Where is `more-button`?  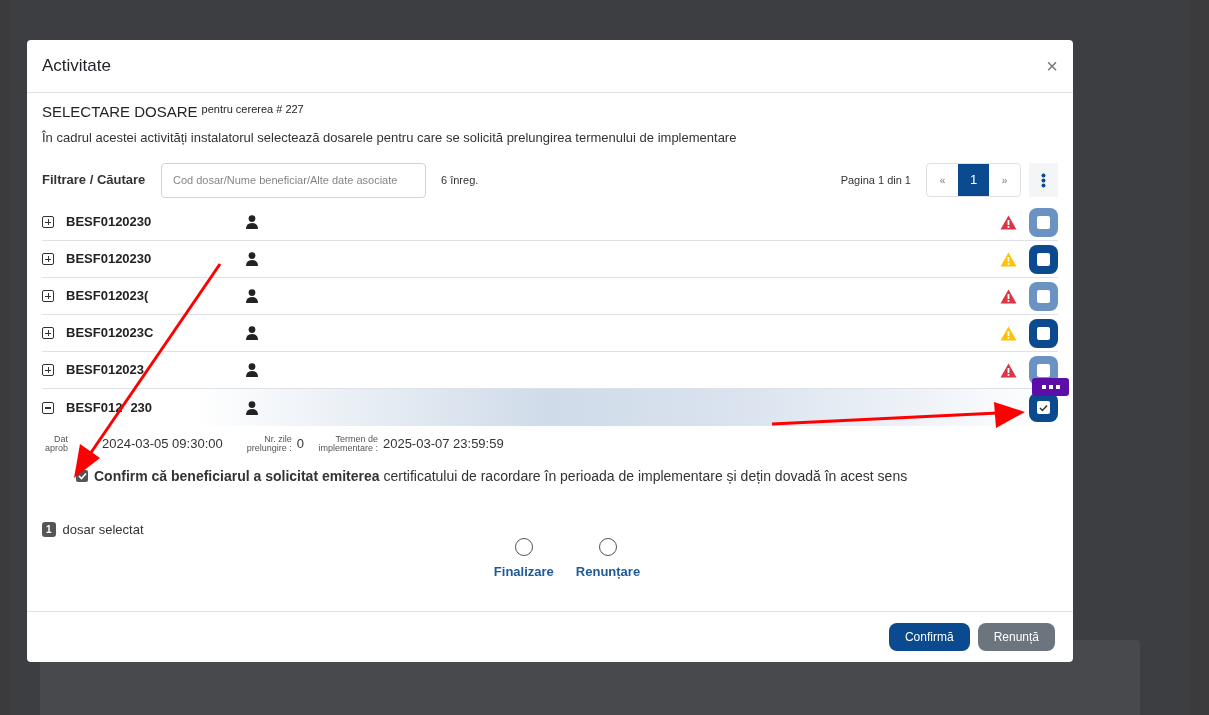 more-button is located at coordinates (1043, 180).